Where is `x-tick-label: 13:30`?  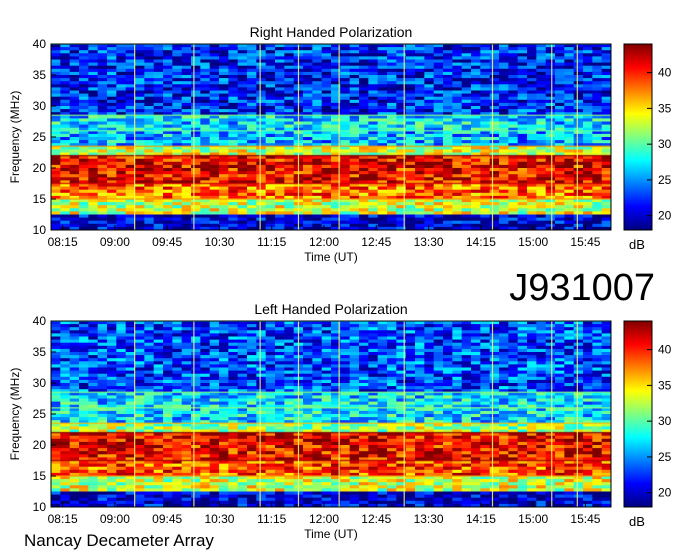 x-tick-label: 13:30 is located at coordinates (429, 242).